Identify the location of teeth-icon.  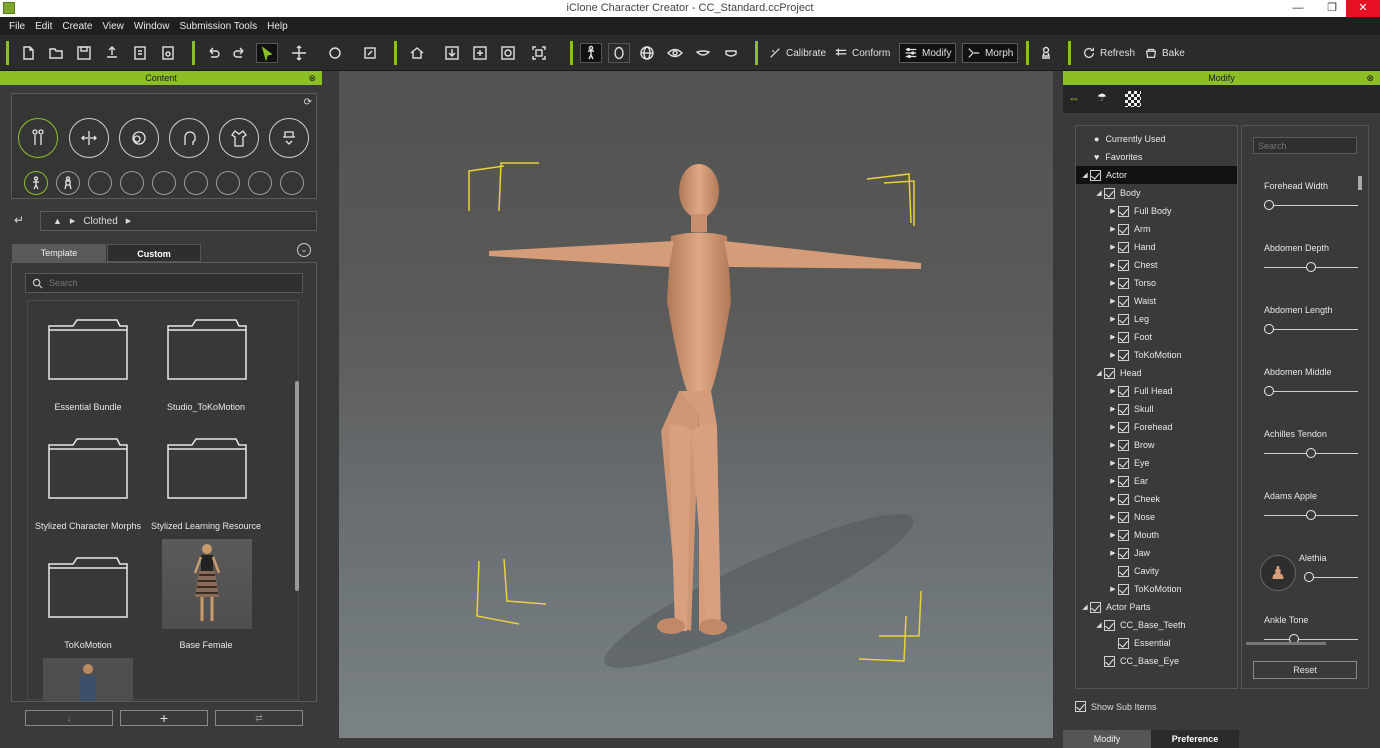
(731, 53).